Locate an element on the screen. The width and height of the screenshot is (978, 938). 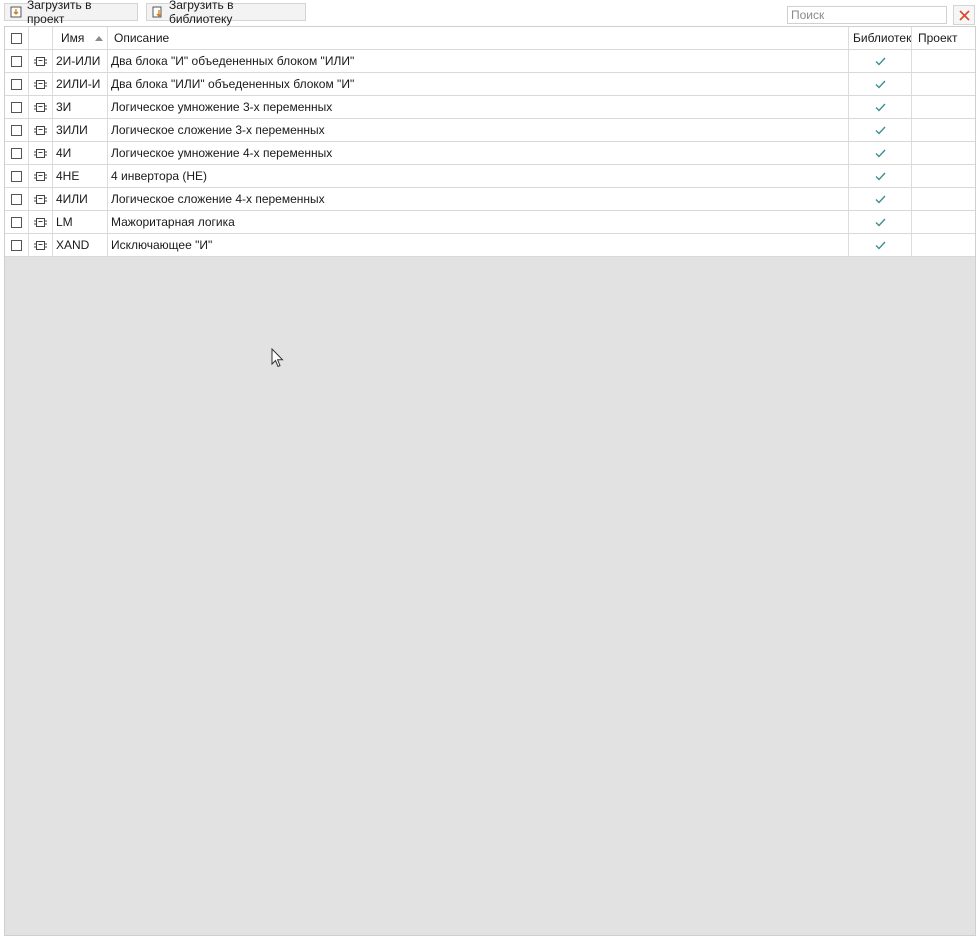
search-input is located at coordinates (867, 15).